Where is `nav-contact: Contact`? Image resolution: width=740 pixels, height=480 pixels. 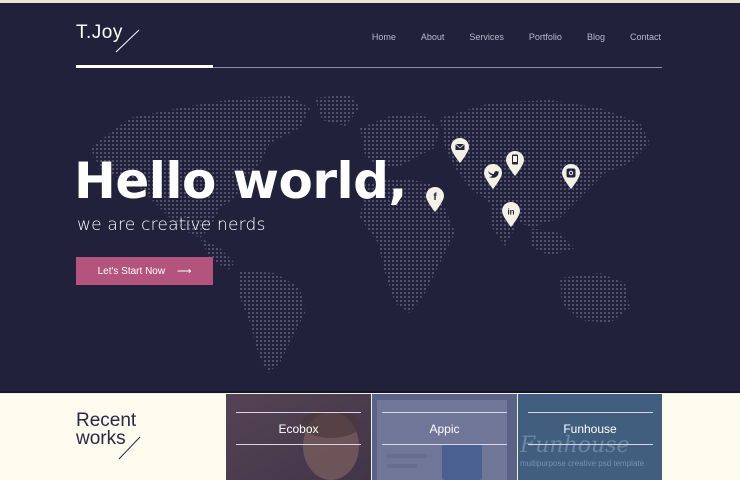 nav-contact: Contact is located at coordinates (645, 37).